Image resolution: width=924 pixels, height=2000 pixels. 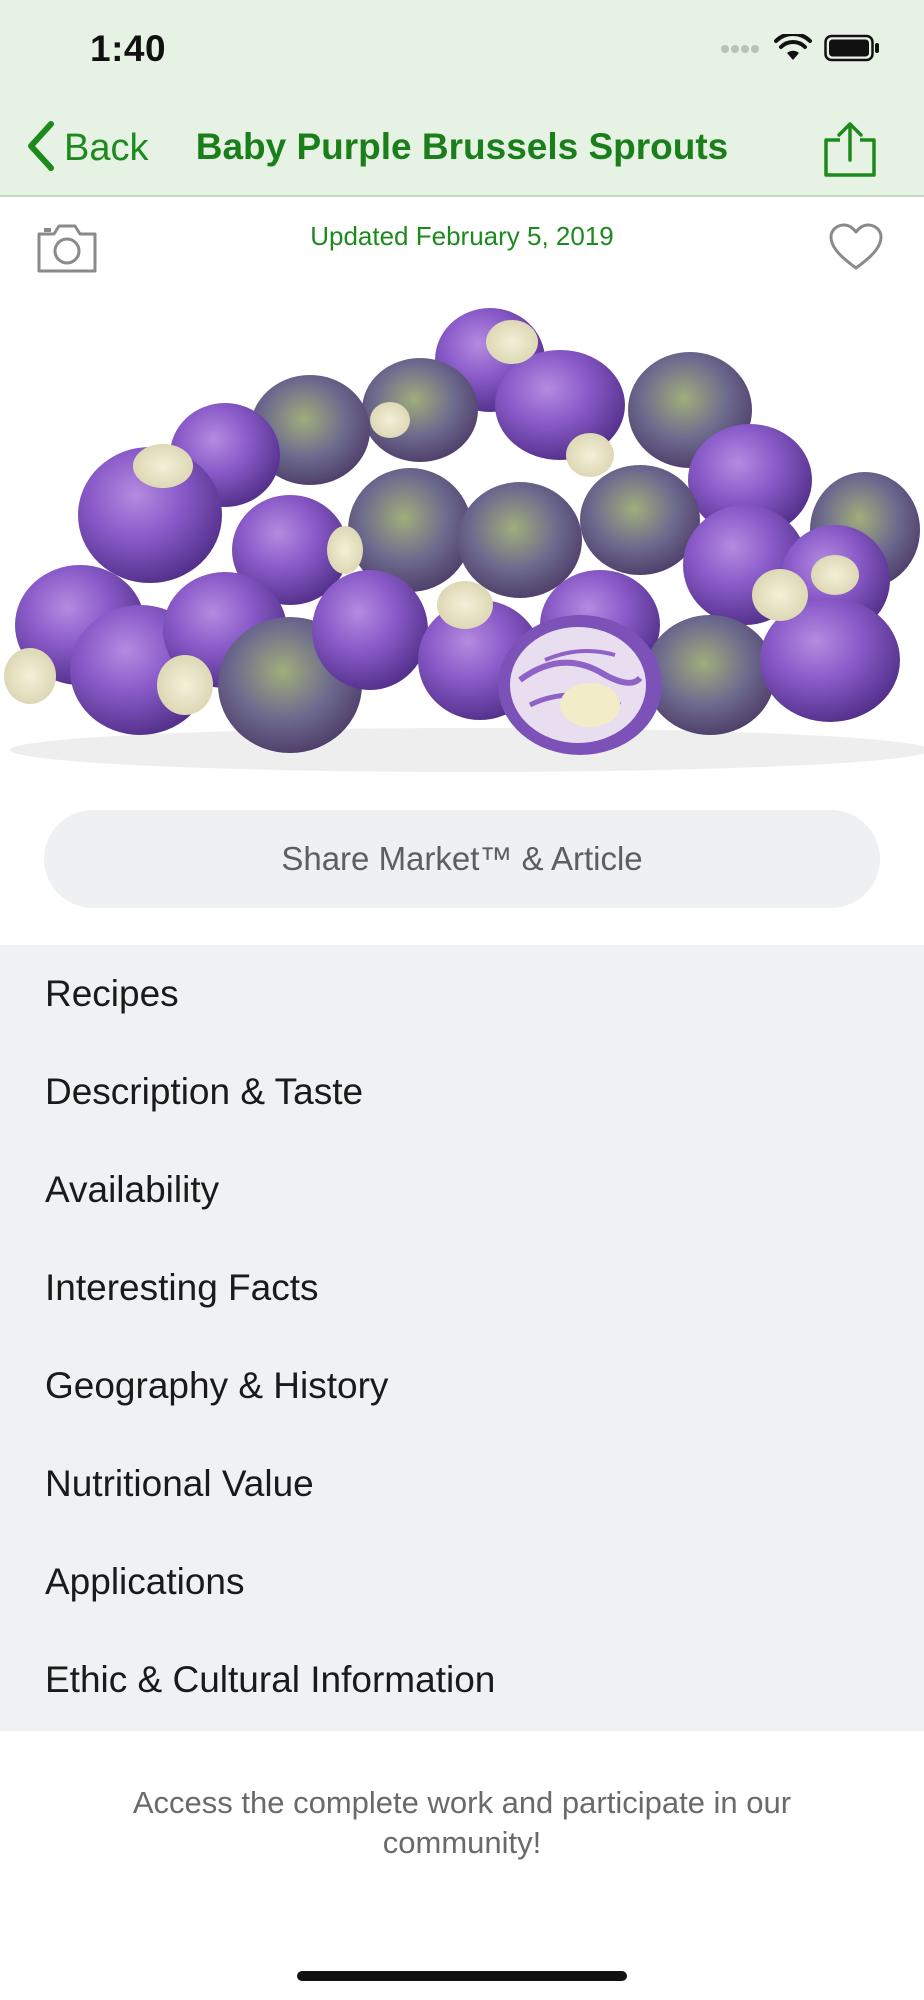 What do you see at coordinates (462, 1092) in the screenshot?
I see `menu-item-description-taste: Description & Taste` at bounding box center [462, 1092].